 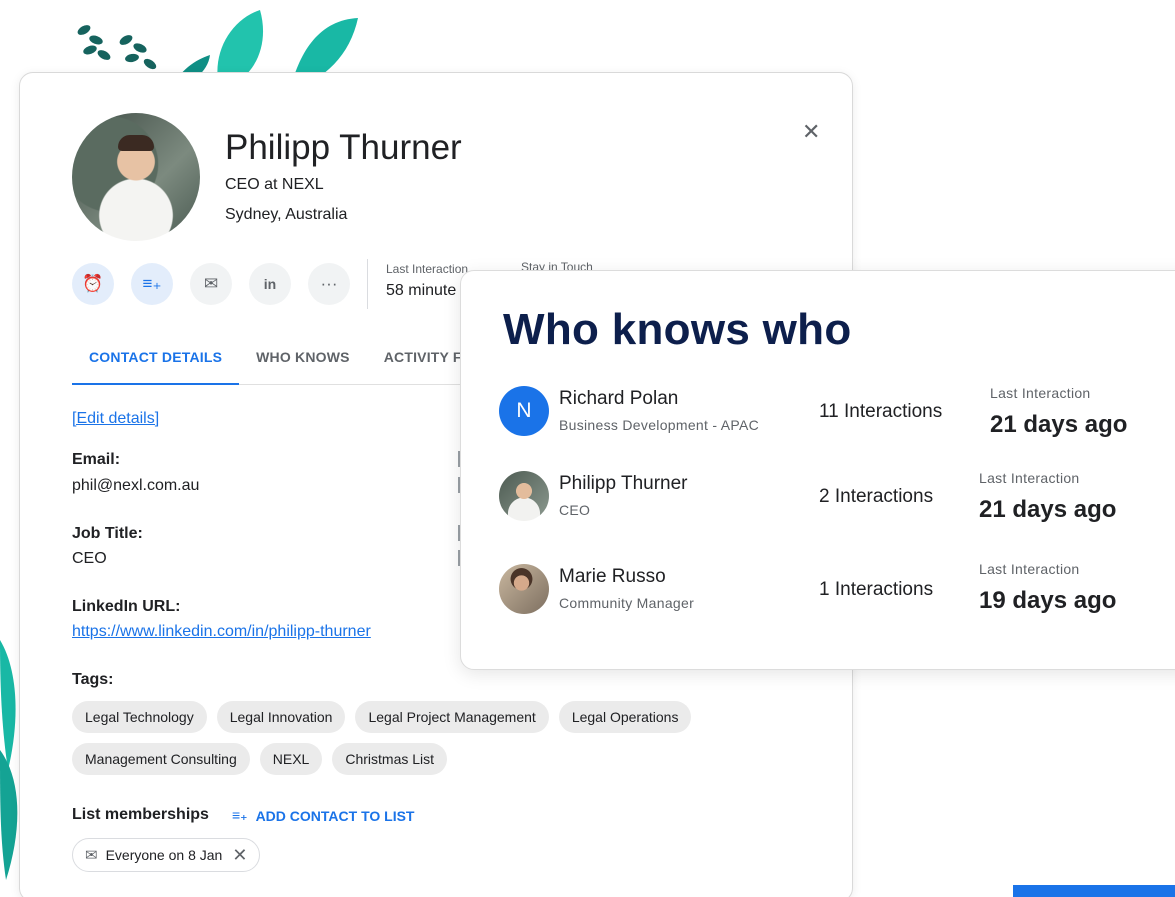 I want to click on person-name: Philipp Thurner, so click(x=623, y=483).